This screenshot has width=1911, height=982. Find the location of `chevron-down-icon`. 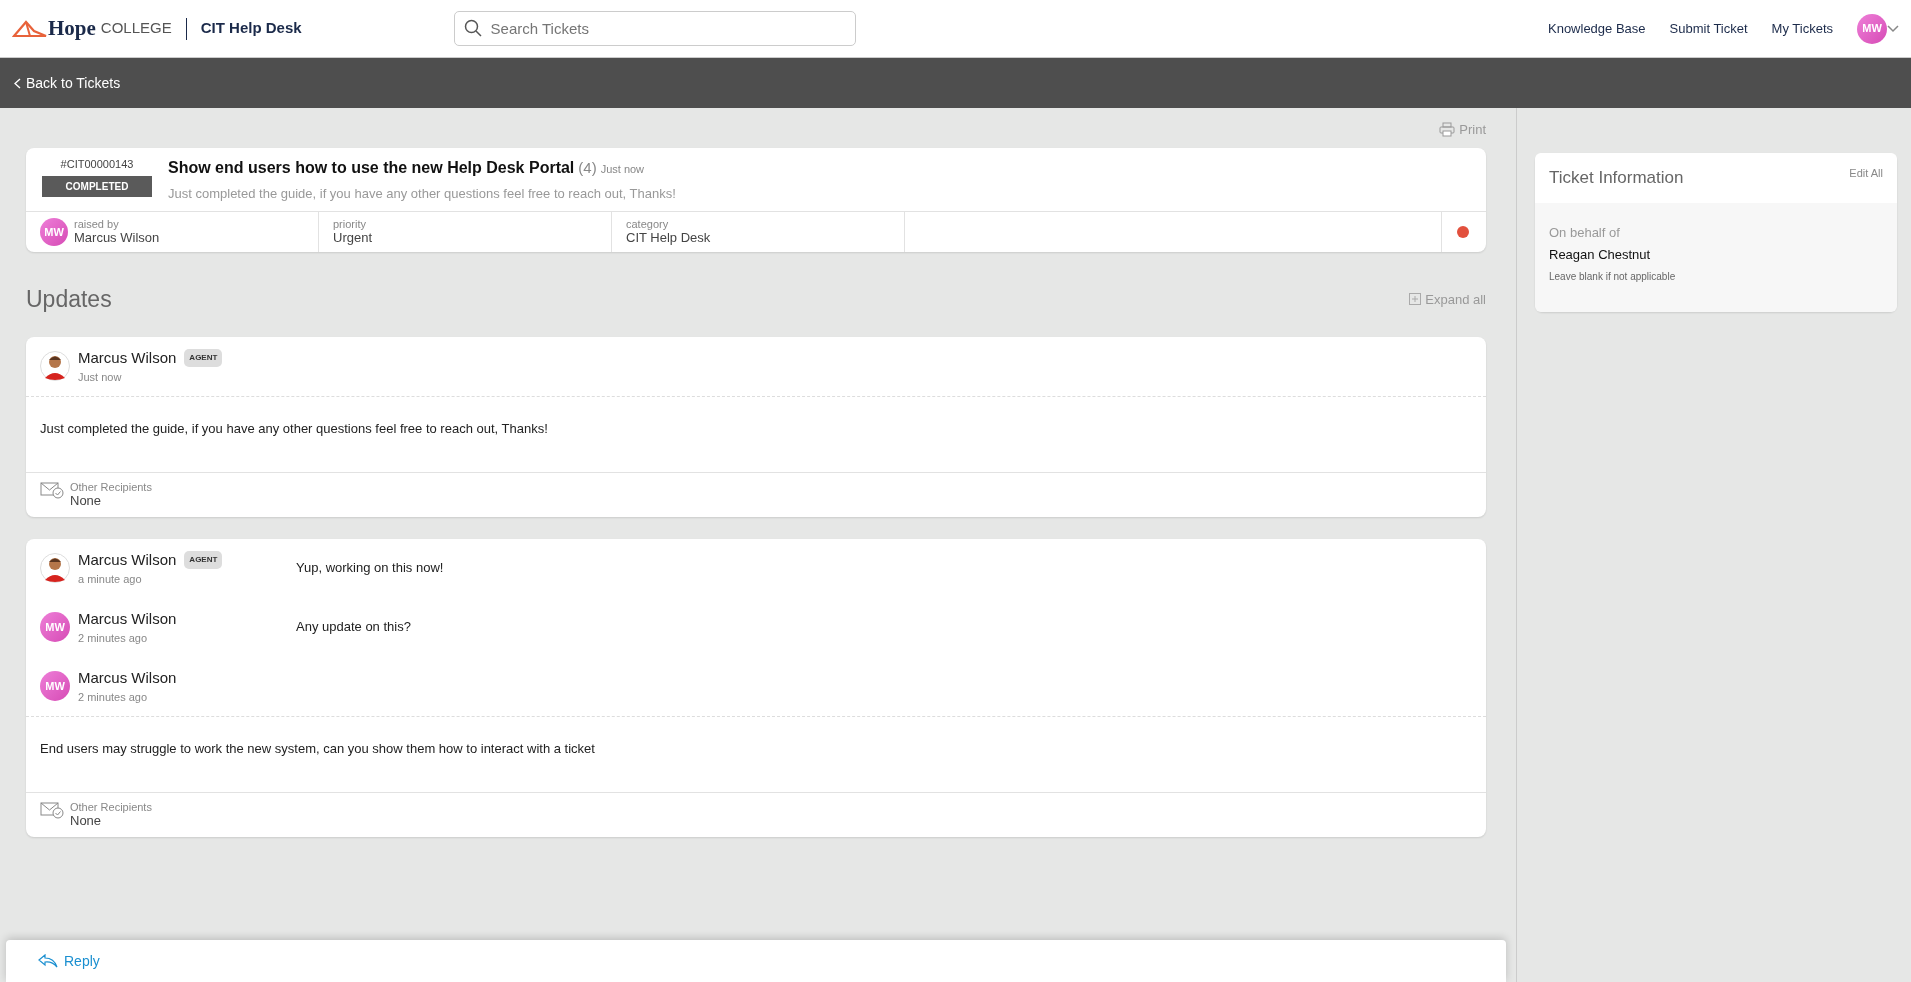

chevron-down-icon is located at coordinates (1893, 28).